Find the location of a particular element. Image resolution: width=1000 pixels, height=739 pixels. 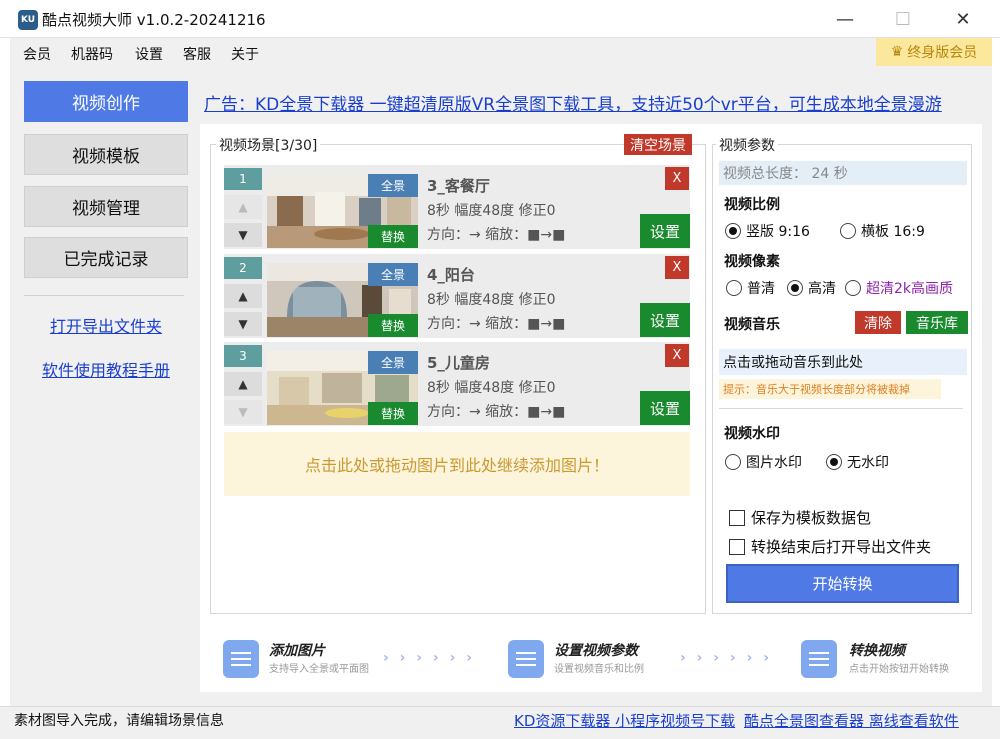

add-image-dropzone: 点击此处或拖动图片到此处继续添加图片！ is located at coordinates (457, 464).